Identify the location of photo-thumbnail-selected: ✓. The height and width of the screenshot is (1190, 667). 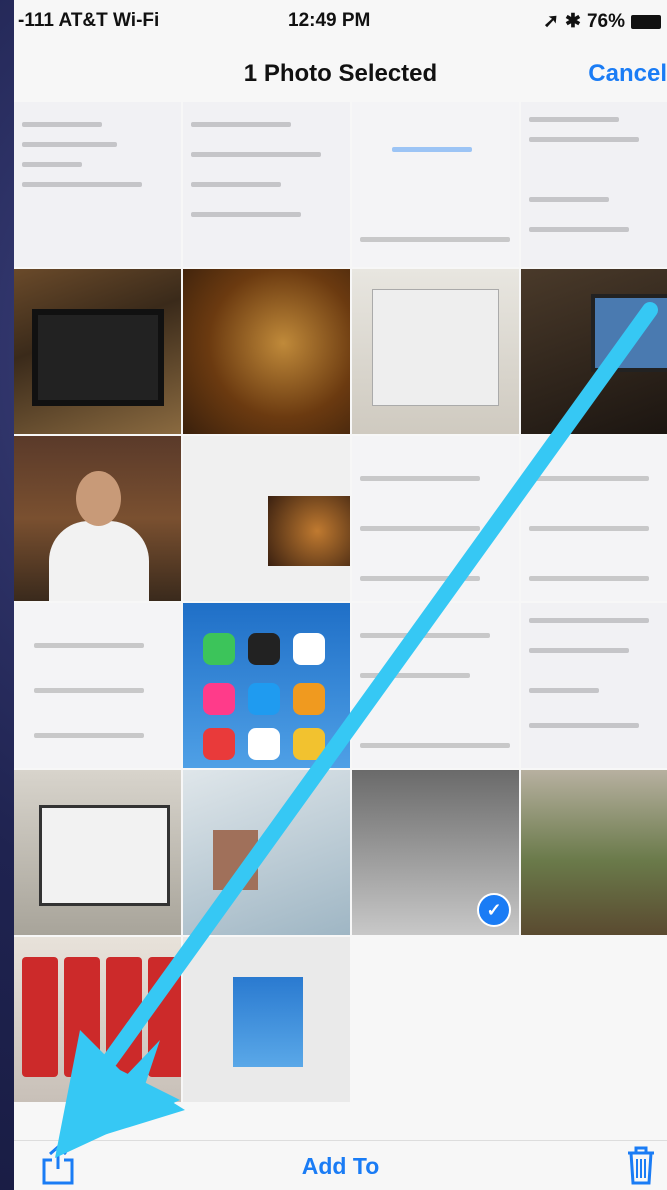
(435, 852).